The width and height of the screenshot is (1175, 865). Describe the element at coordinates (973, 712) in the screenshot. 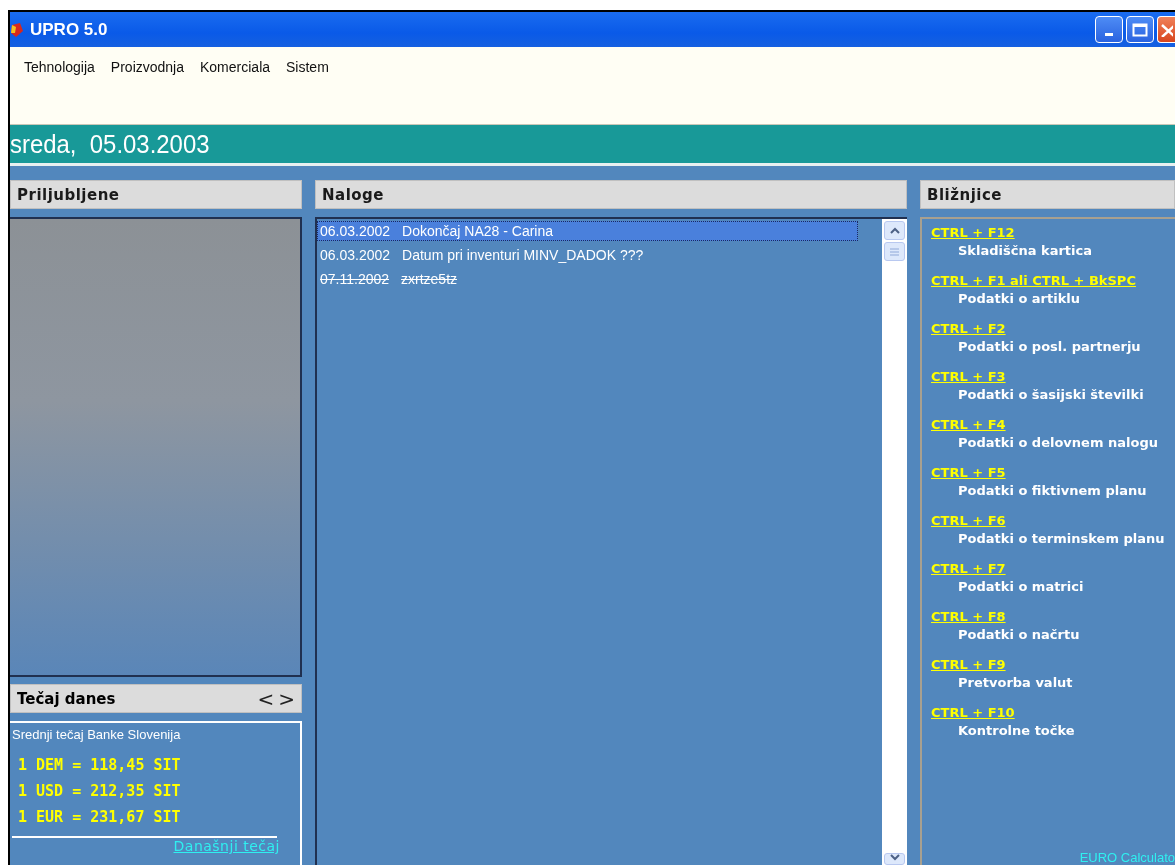

I see `shortcut-link: CTRL + F10` at that location.